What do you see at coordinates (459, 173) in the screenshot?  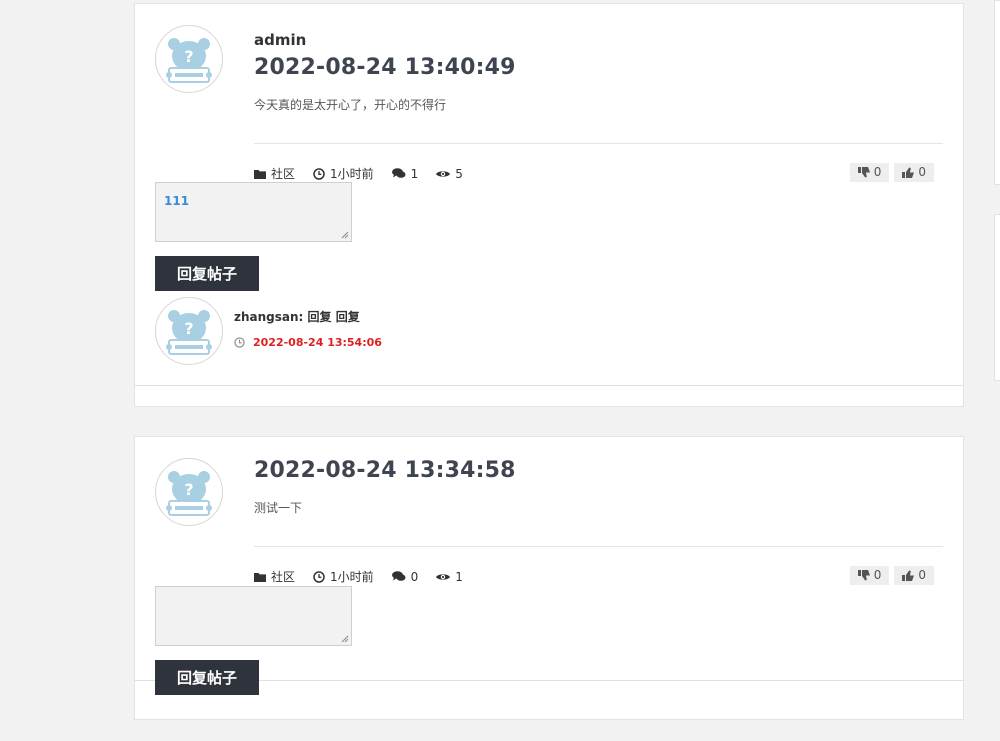 I see `view-count-value: 5` at bounding box center [459, 173].